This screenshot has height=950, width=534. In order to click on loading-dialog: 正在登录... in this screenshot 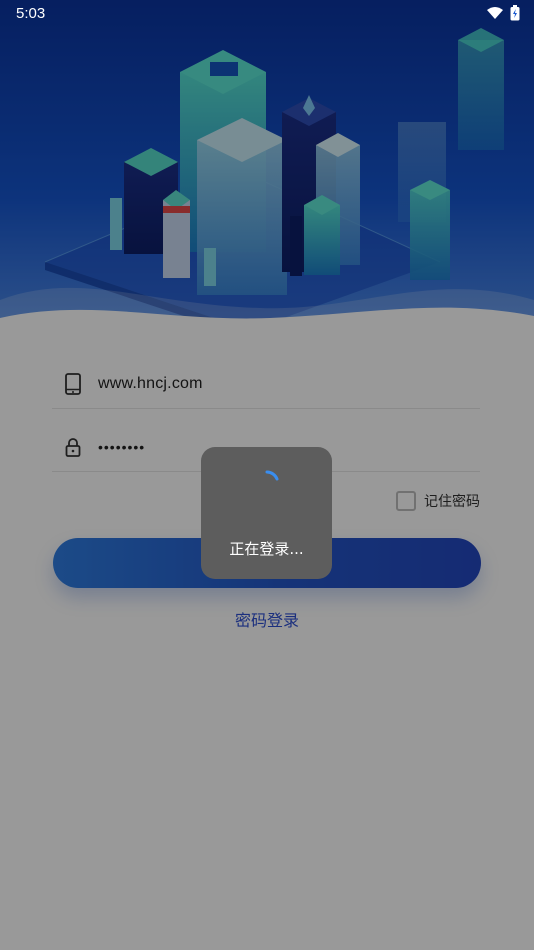, I will do `click(266, 513)`.